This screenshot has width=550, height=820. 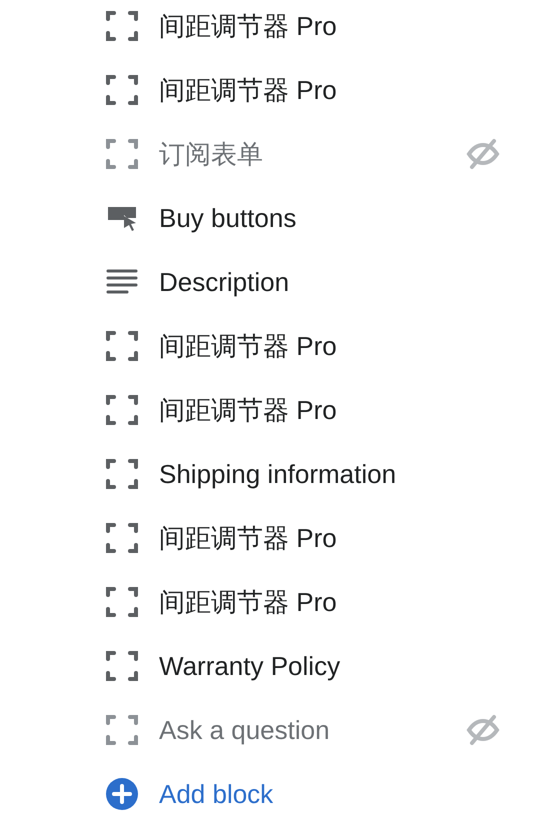 I want to click on block-label: Warranty Policy, so click(x=249, y=666).